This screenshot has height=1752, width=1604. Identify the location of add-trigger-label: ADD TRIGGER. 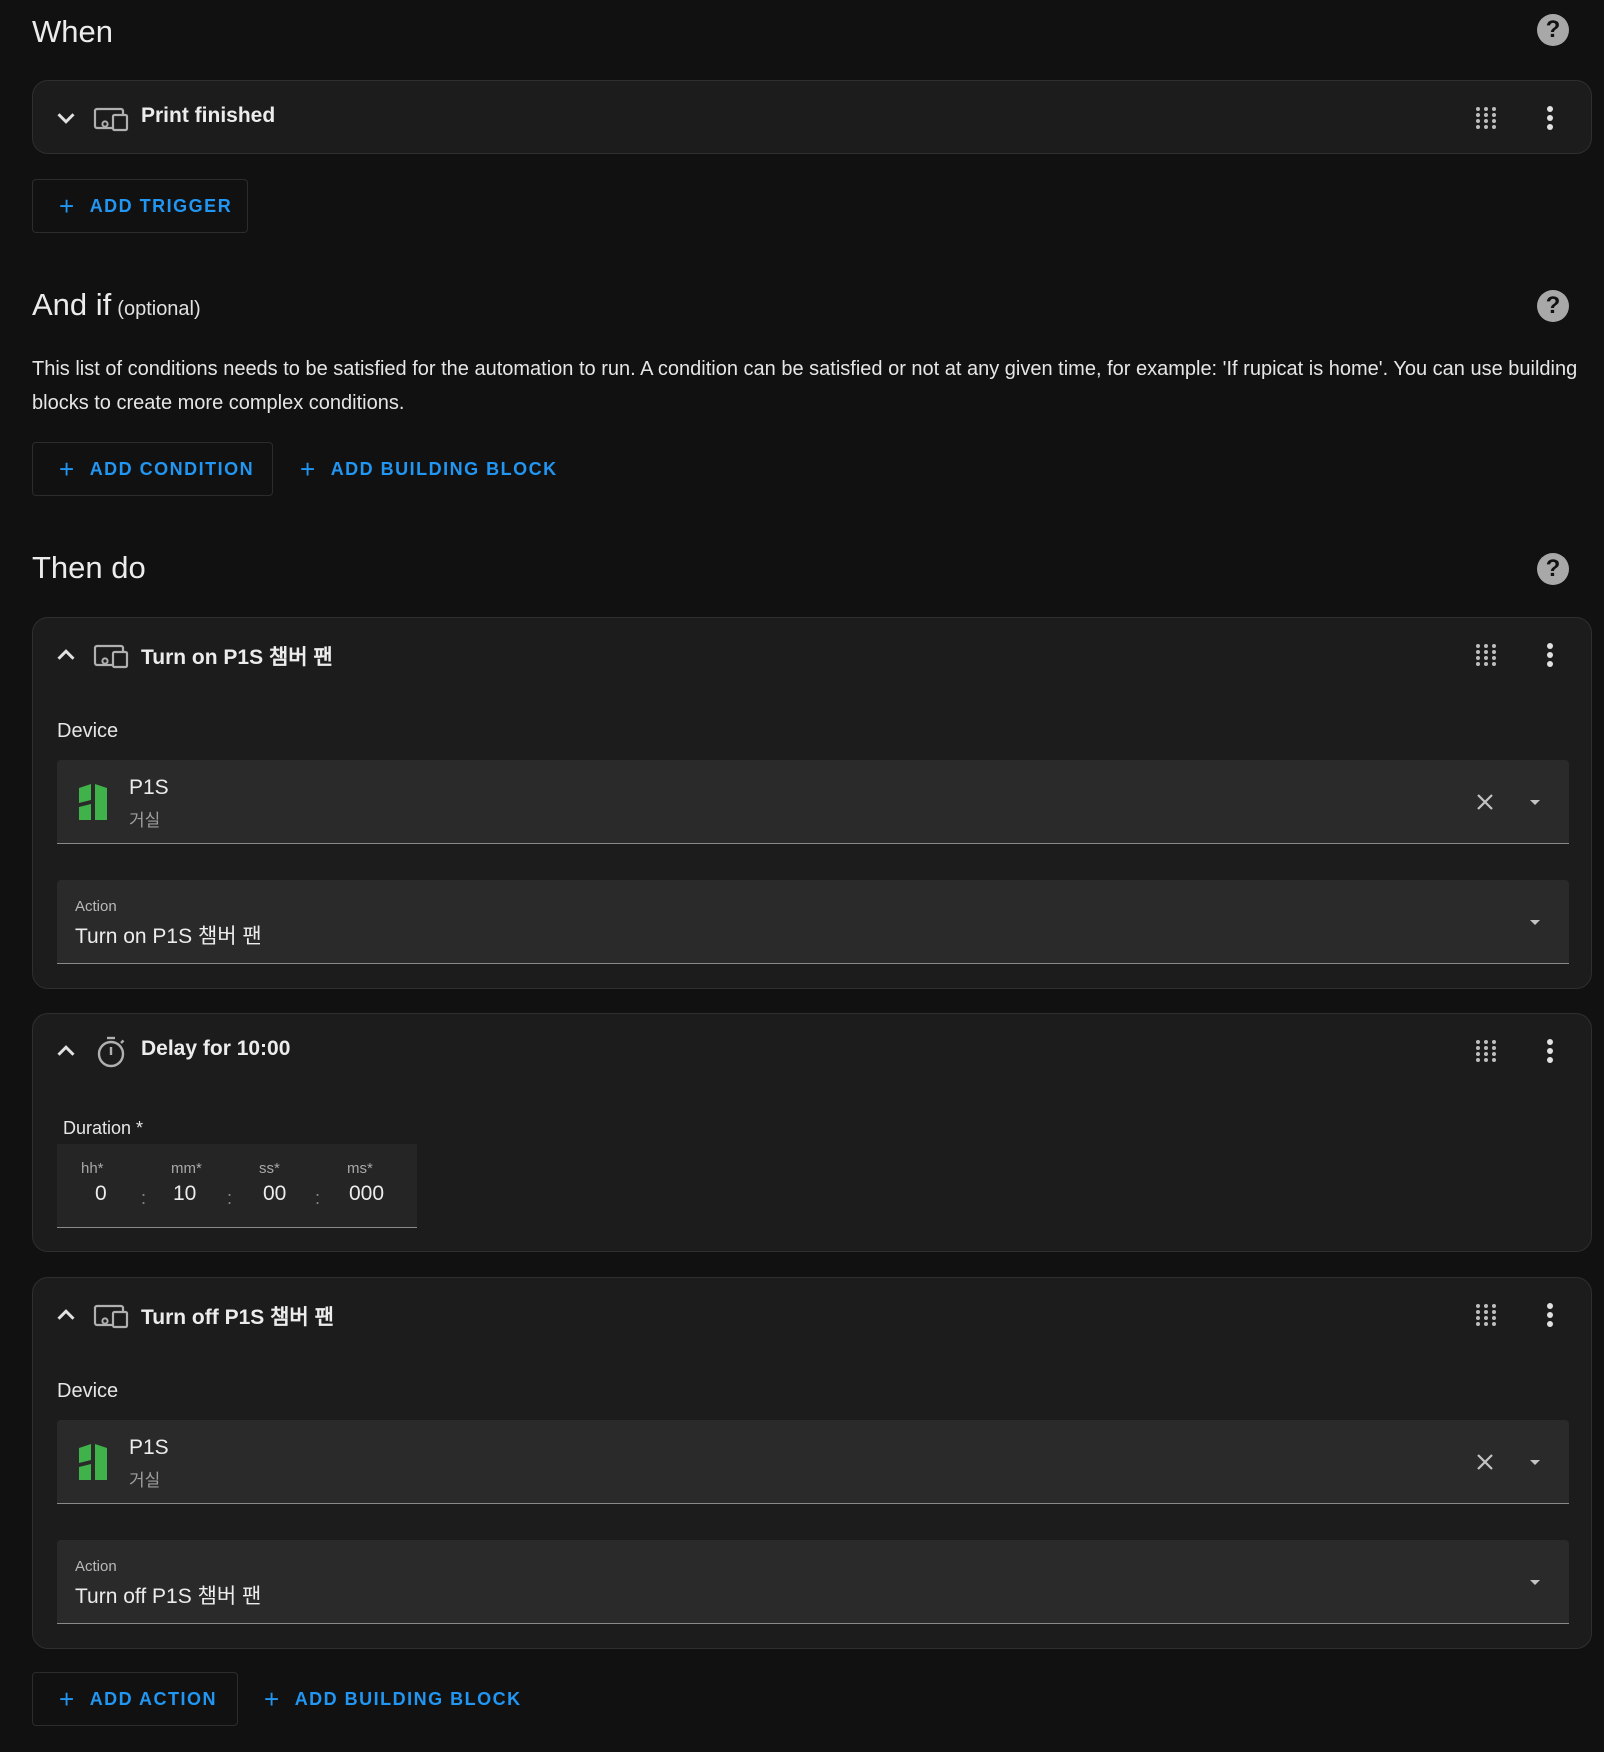
(161, 205).